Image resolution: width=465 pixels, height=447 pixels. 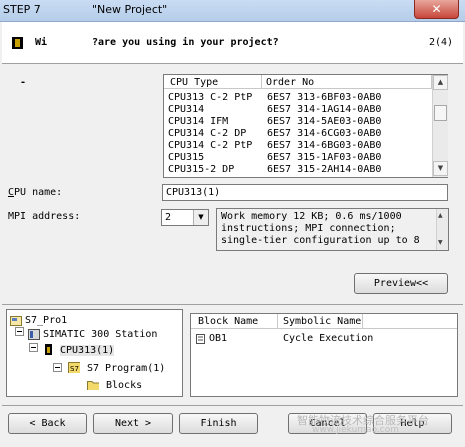 I want to click on title-bar: STEP 7 "New Project" ✕, so click(x=232, y=11).